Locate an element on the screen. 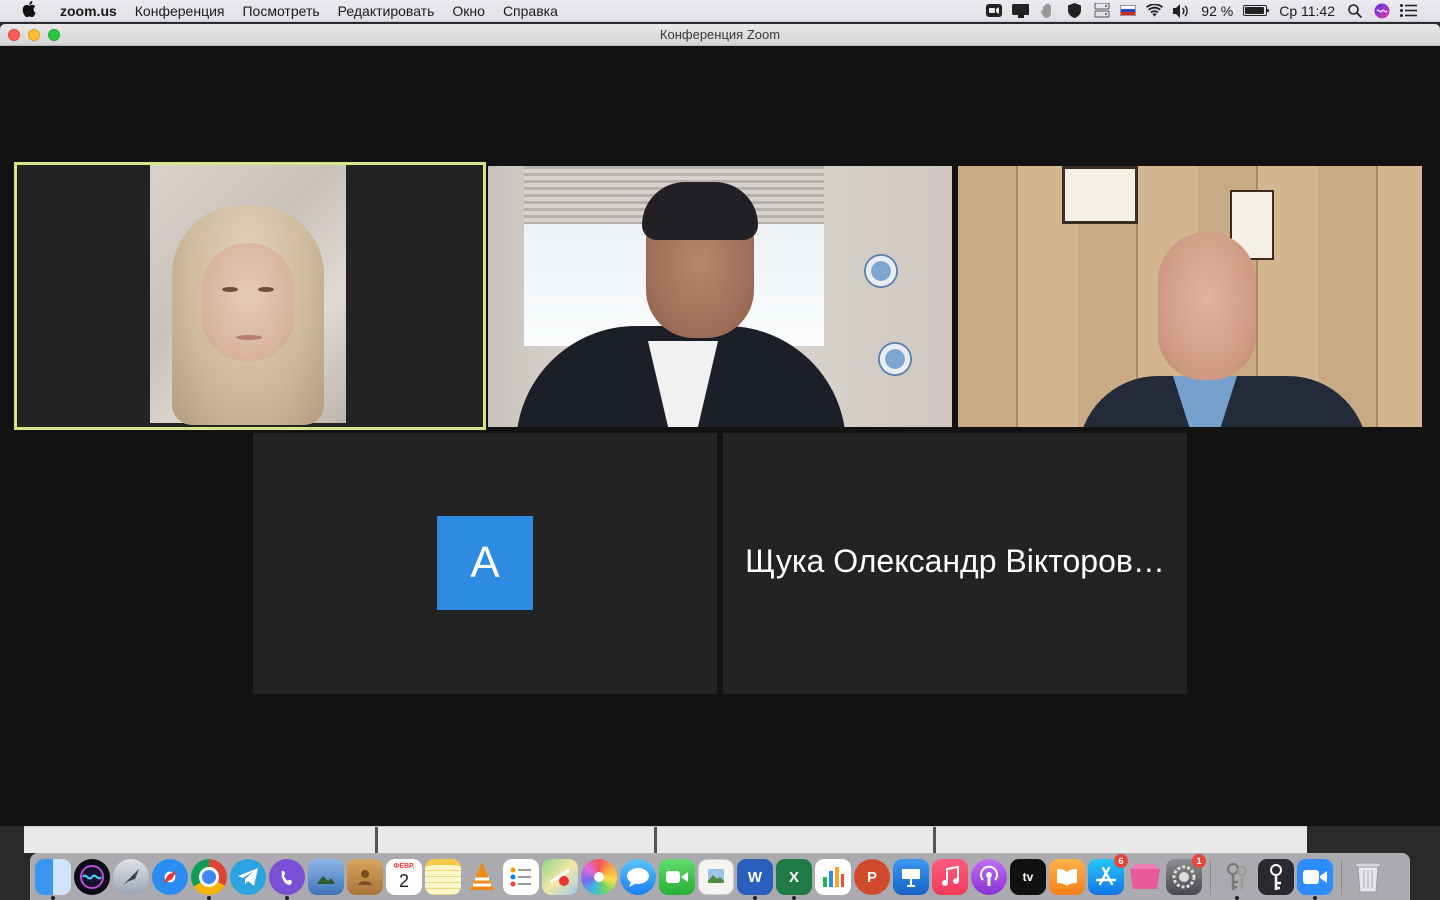 This screenshot has width=1440, height=900. numbers-icon is located at coordinates (833, 877).